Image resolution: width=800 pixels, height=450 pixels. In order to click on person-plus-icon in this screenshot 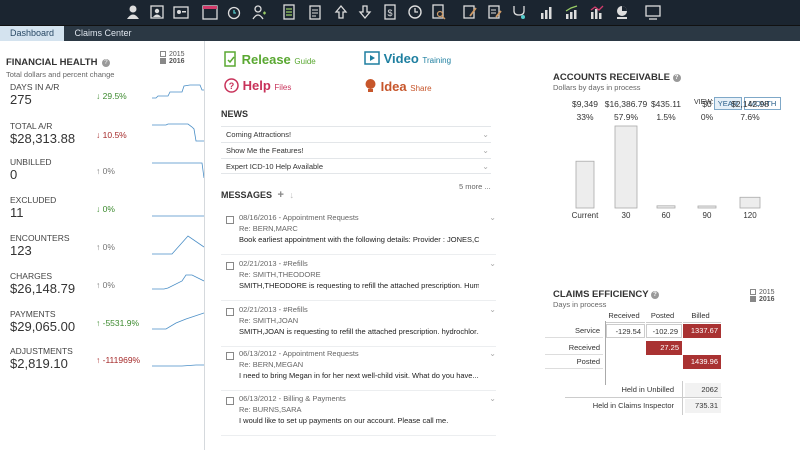, I will do `click(259, 12)`.